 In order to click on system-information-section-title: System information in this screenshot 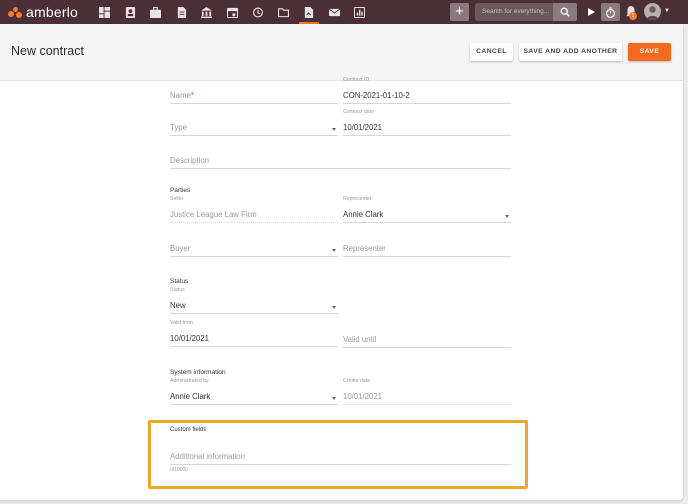, I will do `click(198, 372)`.